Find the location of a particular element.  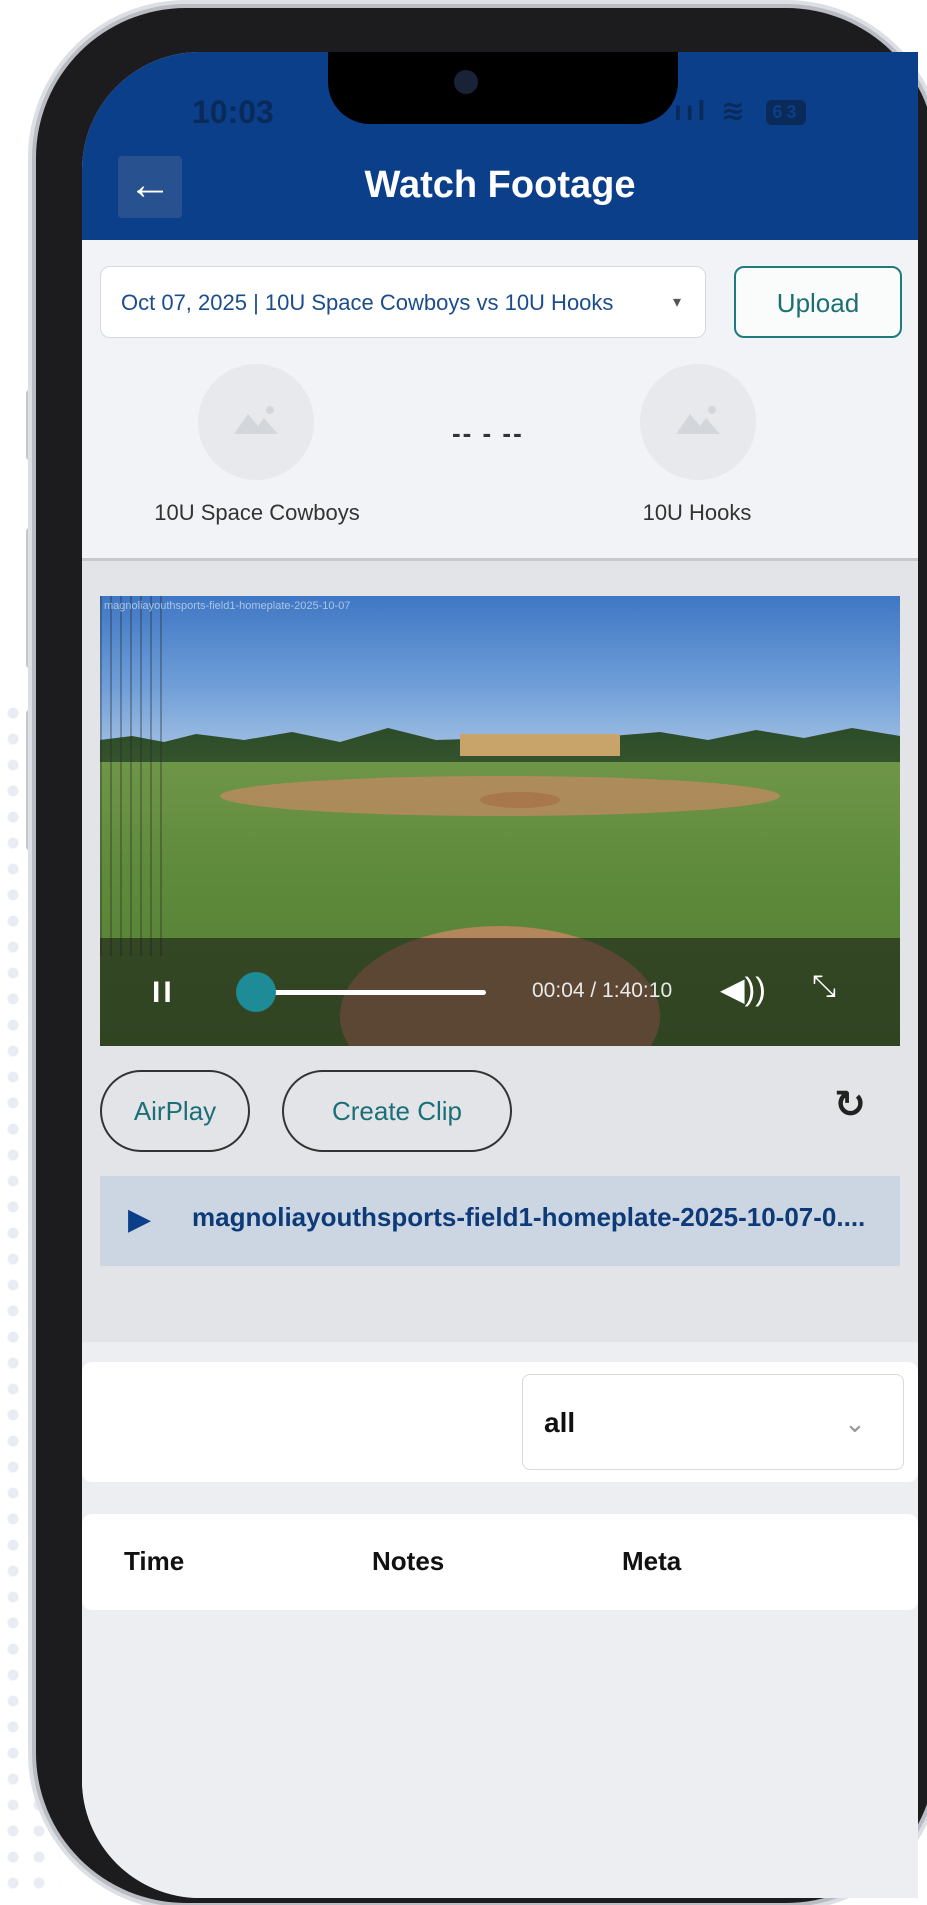

away-team-name: 10U Hooks is located at coordinates (697, 512).